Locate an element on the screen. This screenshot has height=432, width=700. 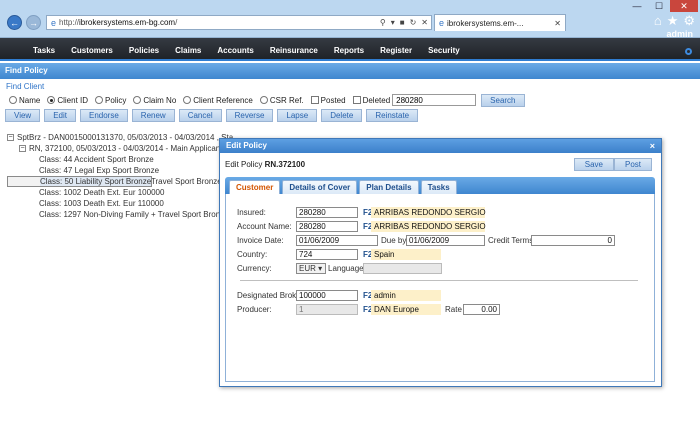
filter-policy: Policy is located at coordinates (110, 100).